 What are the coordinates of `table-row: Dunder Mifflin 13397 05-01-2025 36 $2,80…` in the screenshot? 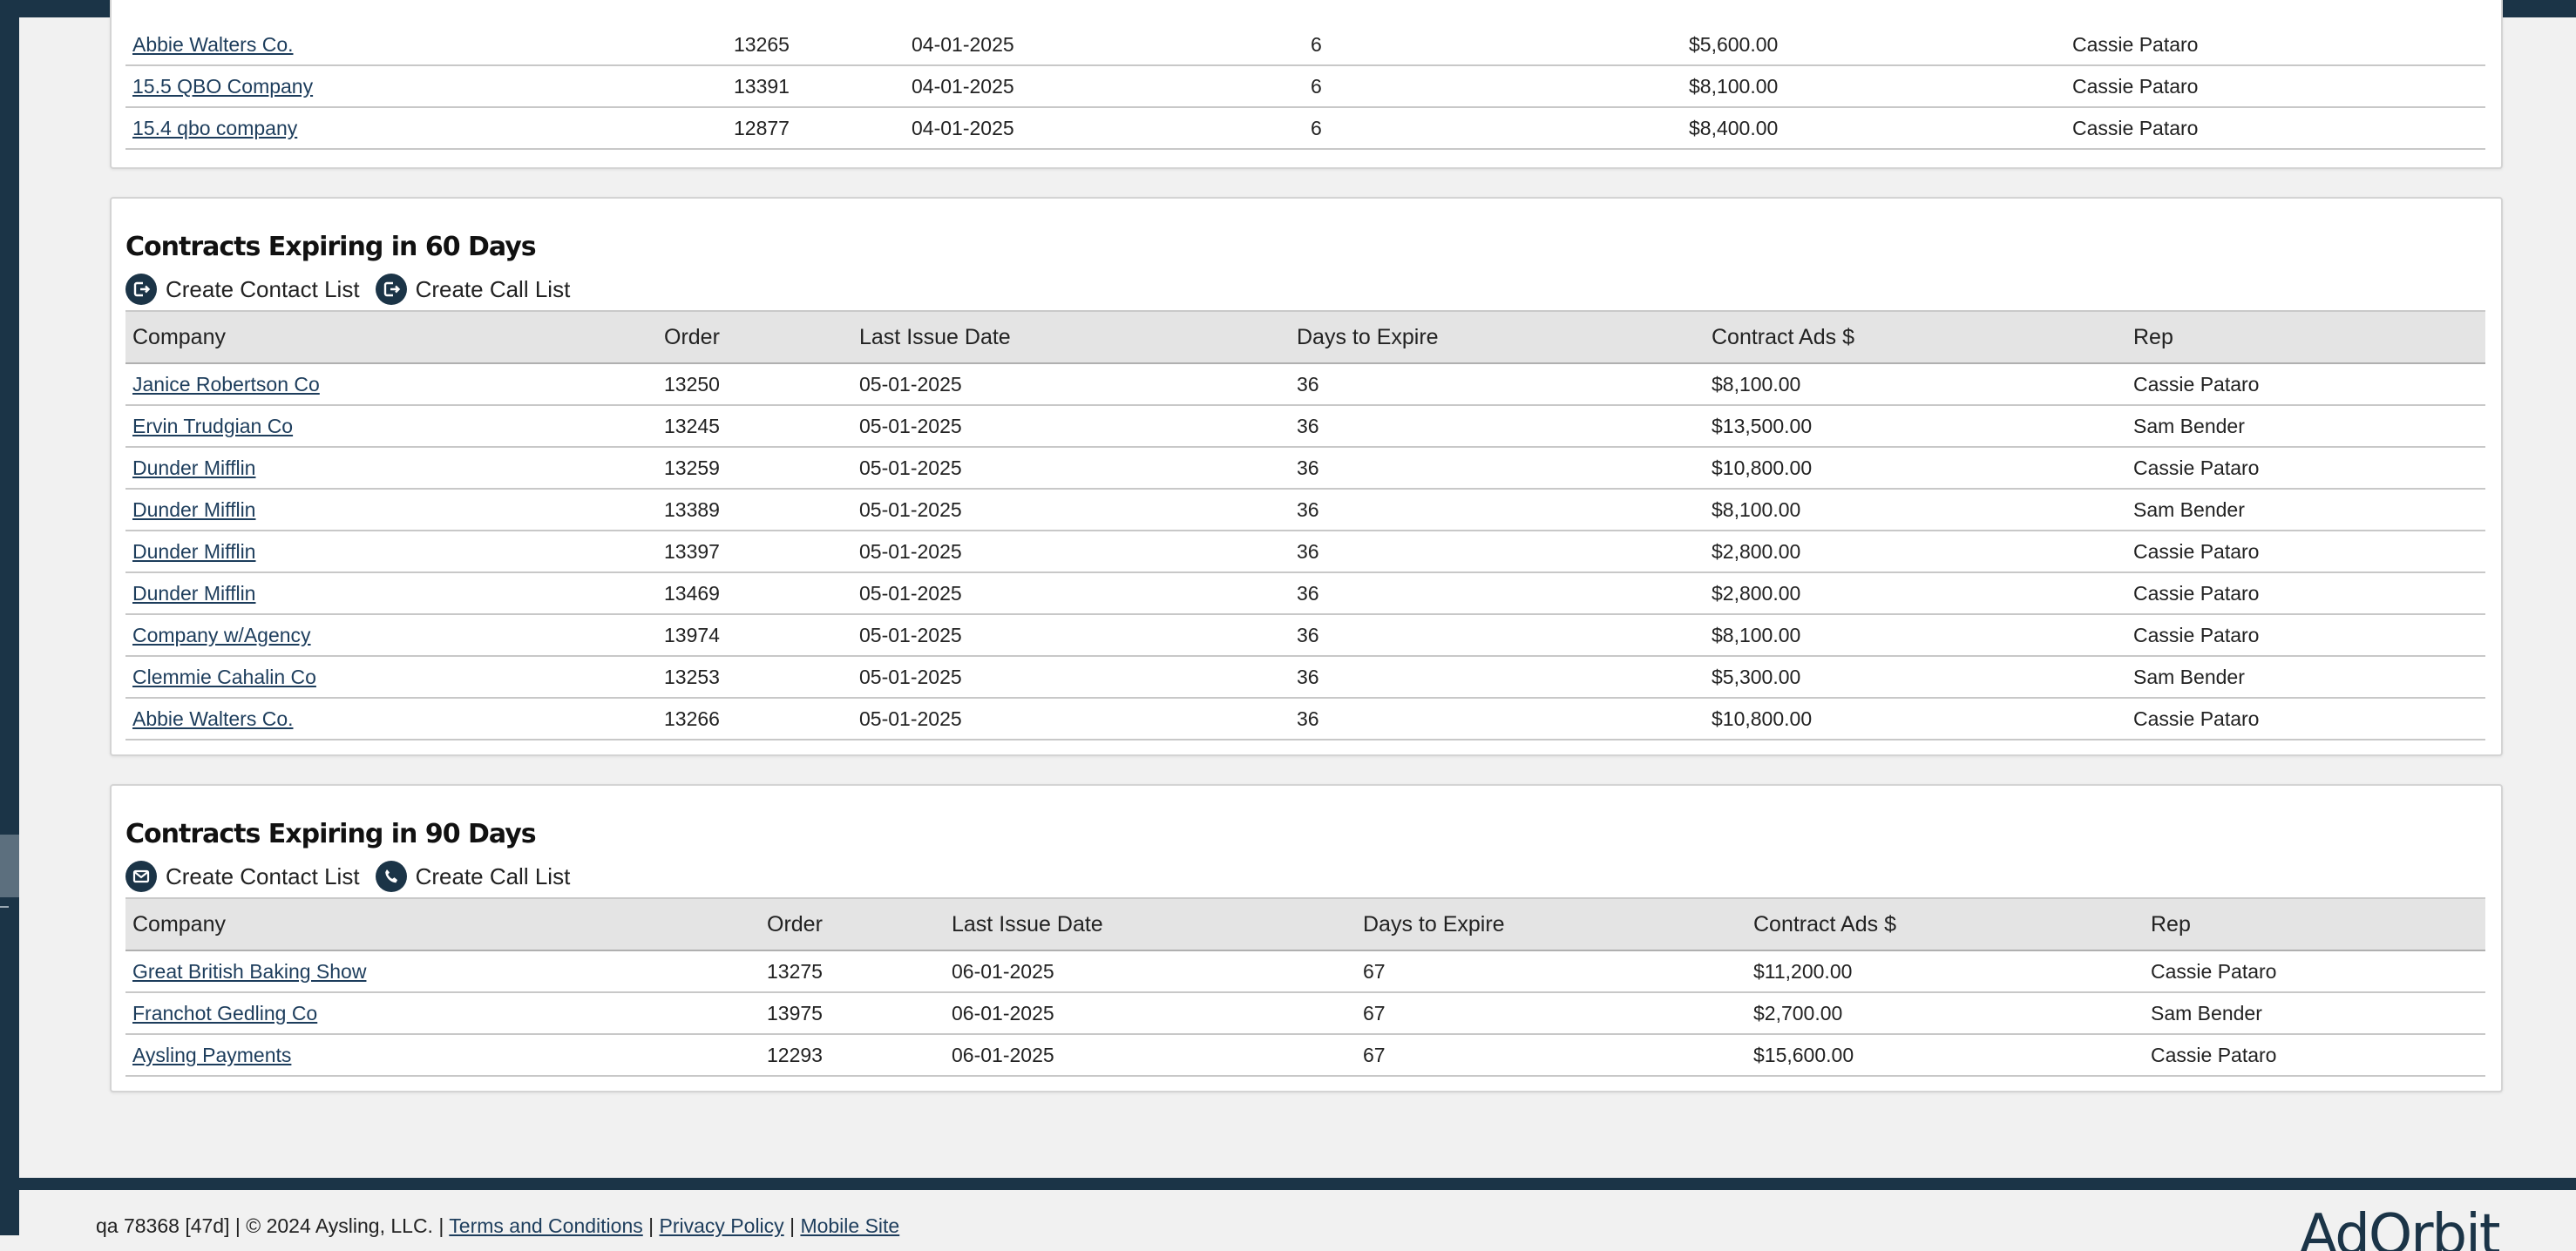 It's located at (1305, 552).